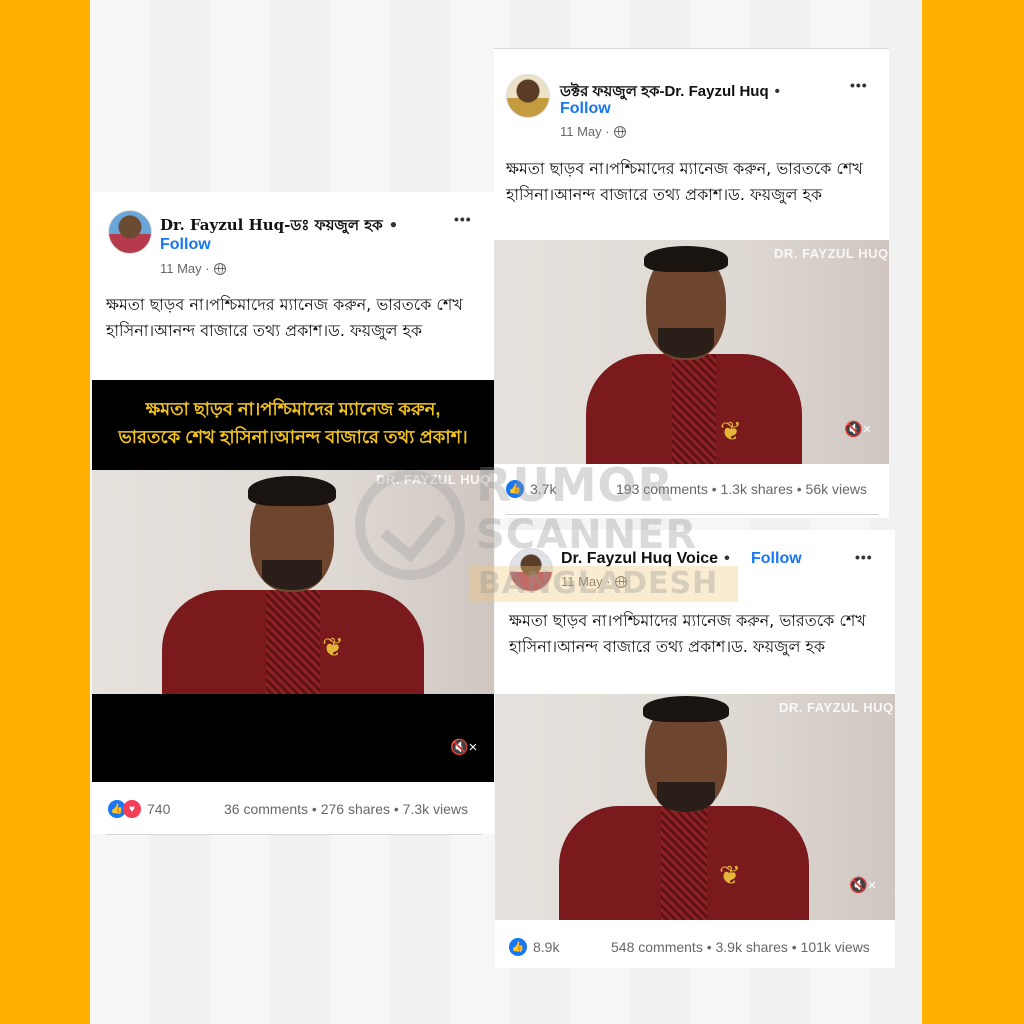  I want to click on reactions-summary: 👍 8.9k, so click(534, 947).